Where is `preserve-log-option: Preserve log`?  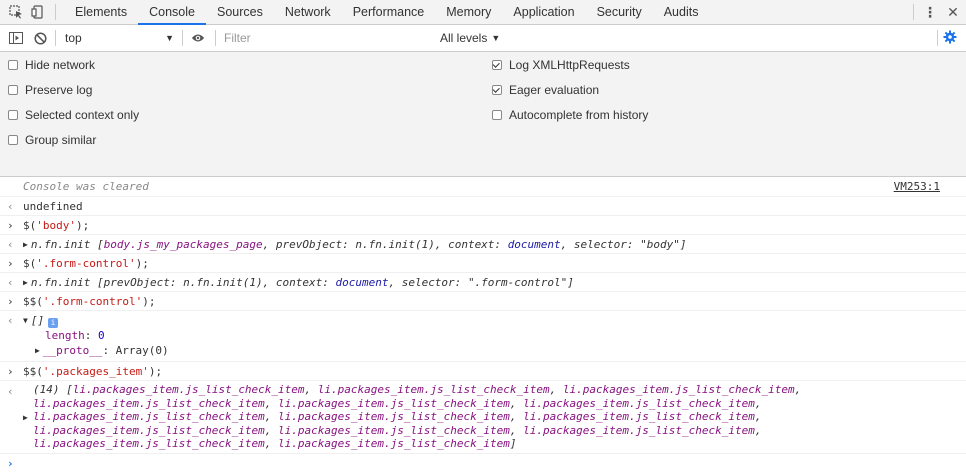
preserve-log-option: Preserve log is located at coordinates (50, 90).